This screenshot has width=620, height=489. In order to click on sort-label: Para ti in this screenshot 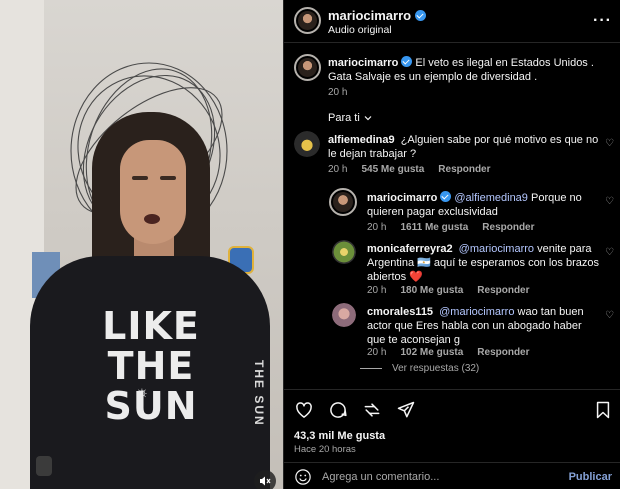, I will do `click(344, 118)`.